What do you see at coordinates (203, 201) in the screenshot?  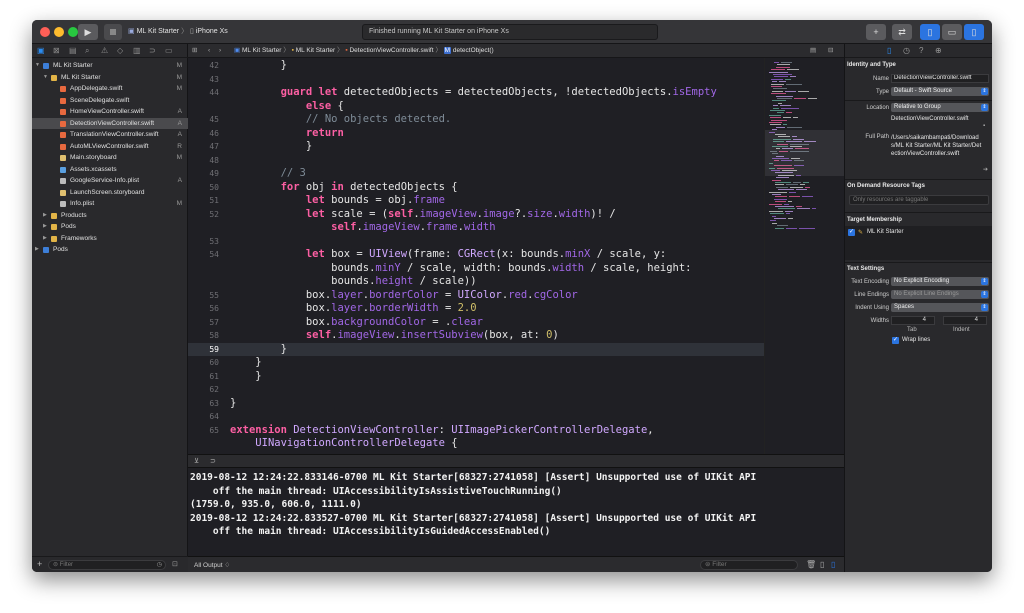 I see `line-number: 51` at bounding box center [203, 201].